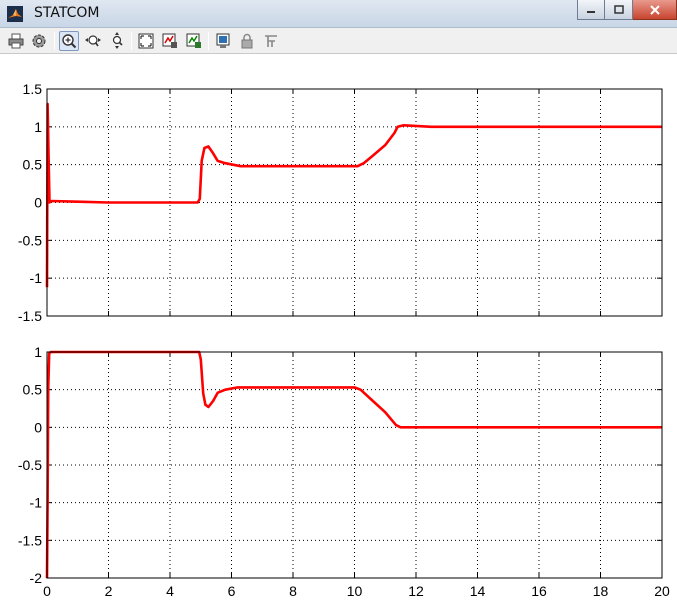 The image size is (677, 609). I want to click on y-tick-label: 1.5, so click(33, 89).